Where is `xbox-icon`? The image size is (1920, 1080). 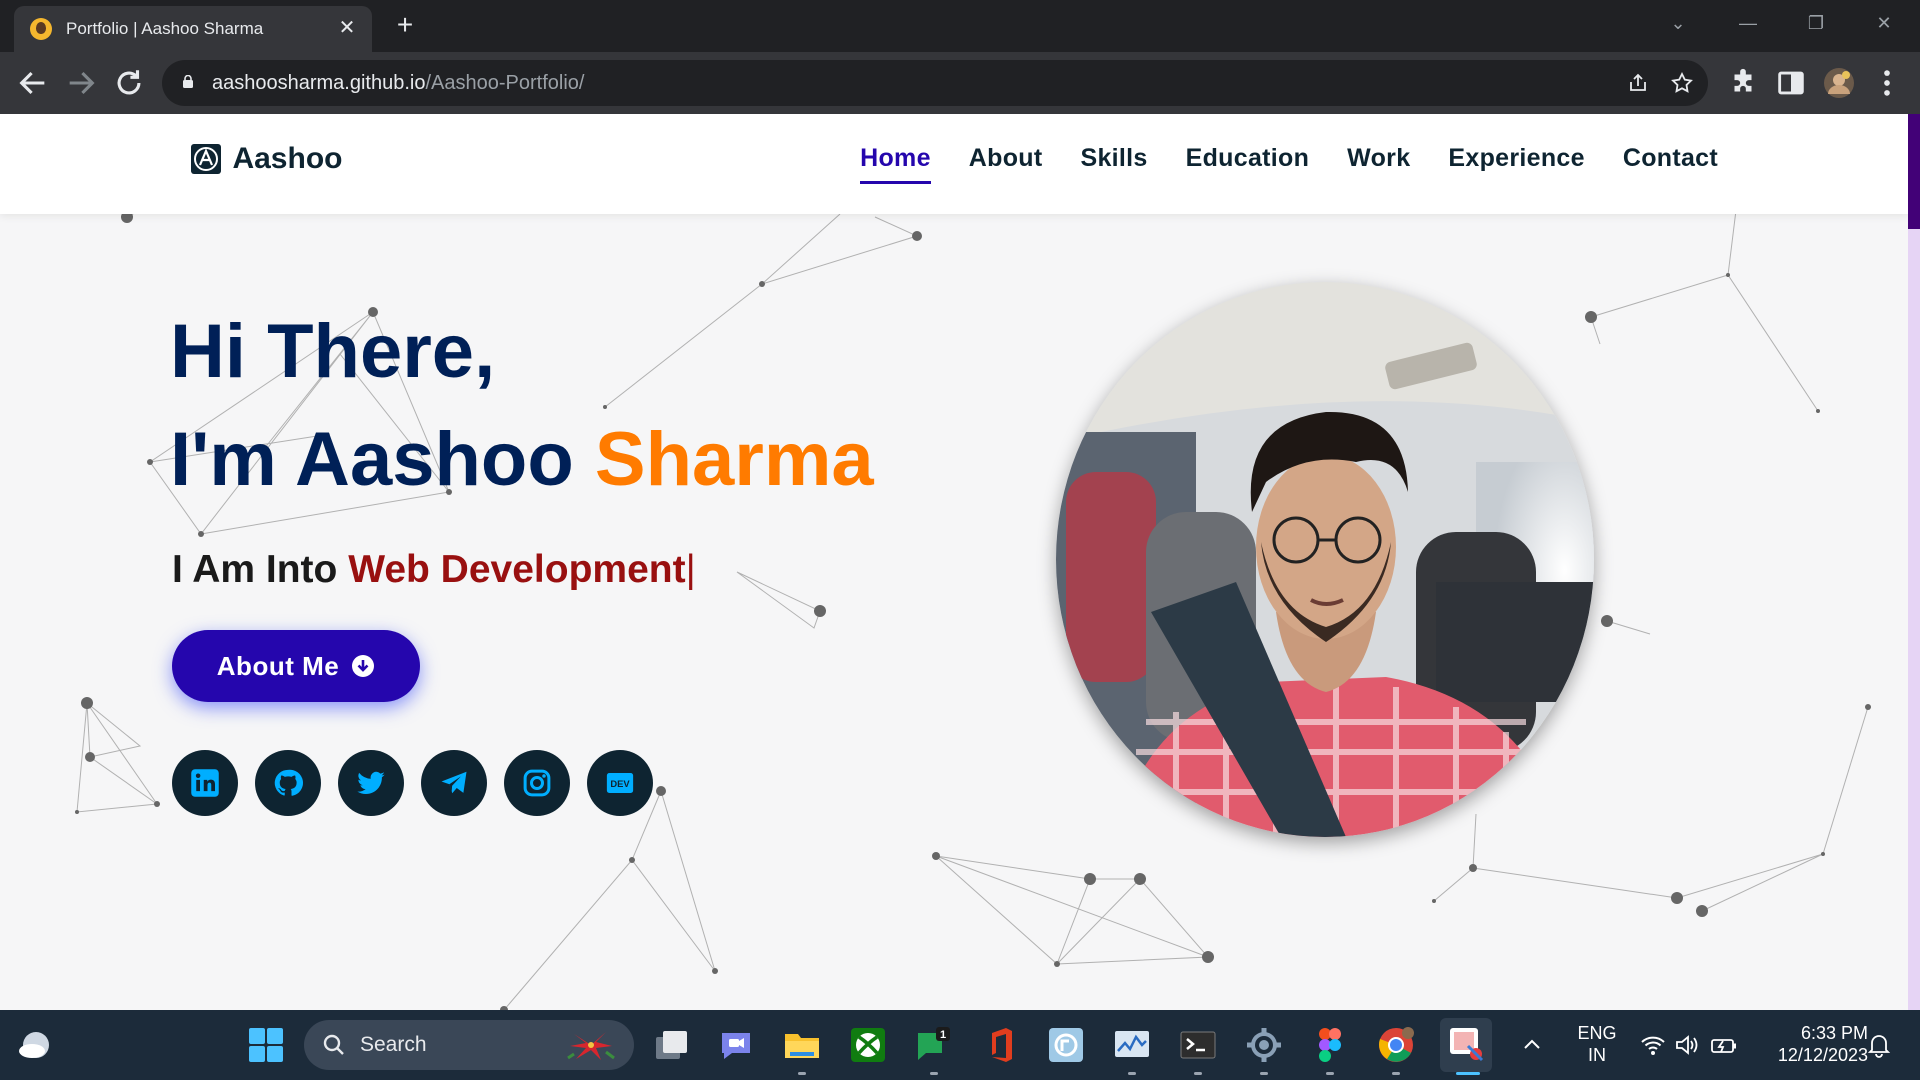 xbox-icon is located at coordinates (868, 1045).